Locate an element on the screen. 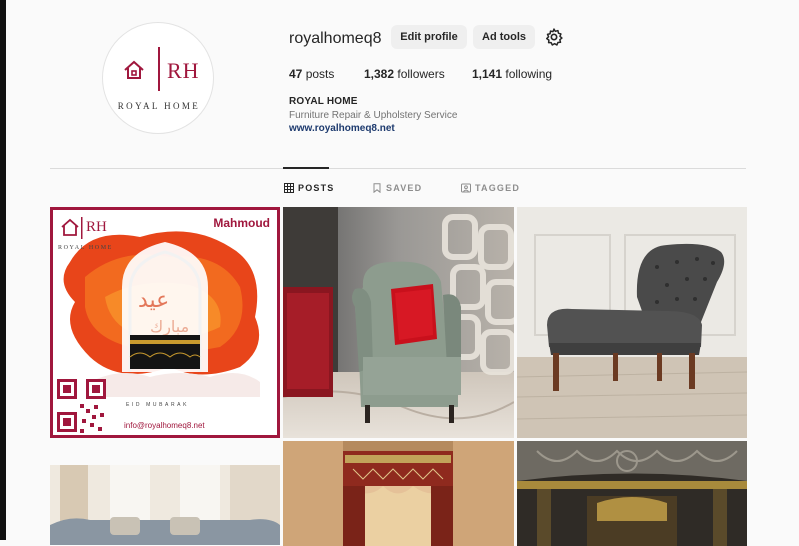 The height and width of the screenshot is (546, 799). tufted-chair-photo is located at coordinates (632, 322).